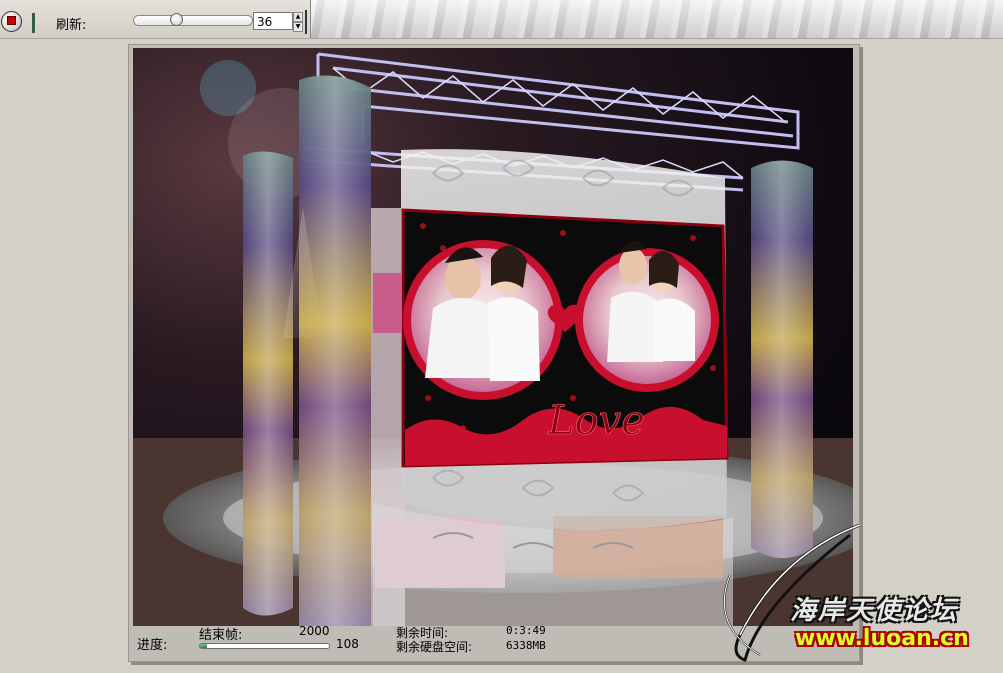 The width and height of the screenshot is (1003, 673). What do you see at coordinates (874, 611) in the screenshot?
I see `watermark-title: 海岸天使论坛` at bounding box center [874, 611].